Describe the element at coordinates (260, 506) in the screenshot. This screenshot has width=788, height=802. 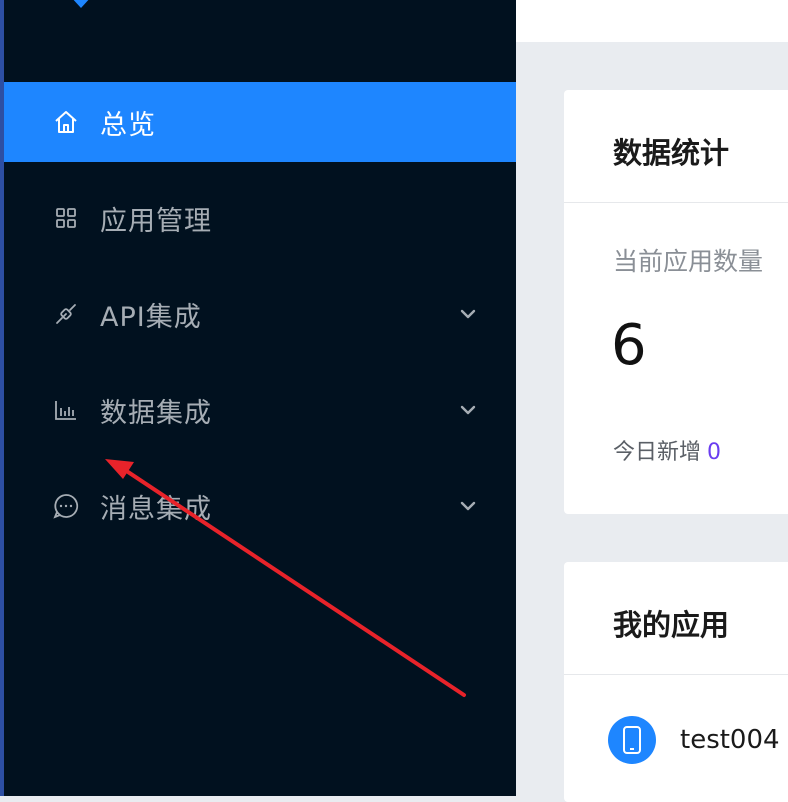
I see `sidebar-item-message-integration: 消息集成` at that location.